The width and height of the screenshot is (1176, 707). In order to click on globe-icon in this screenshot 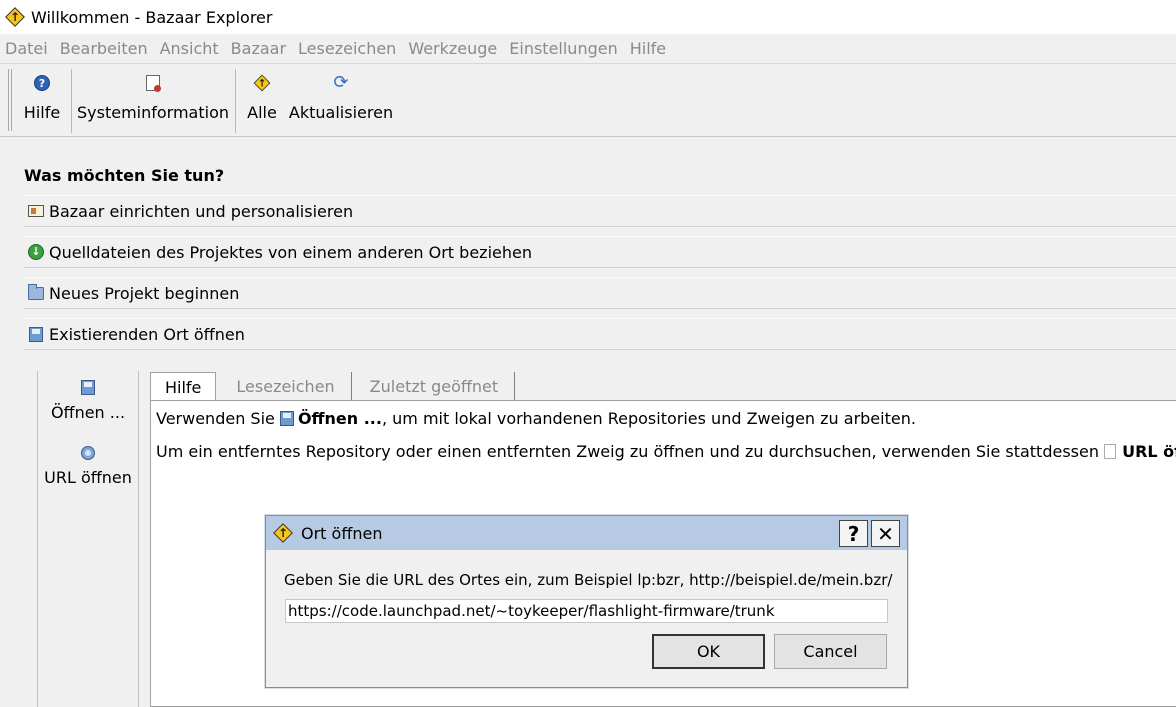, I will do `click(88, 453)`.